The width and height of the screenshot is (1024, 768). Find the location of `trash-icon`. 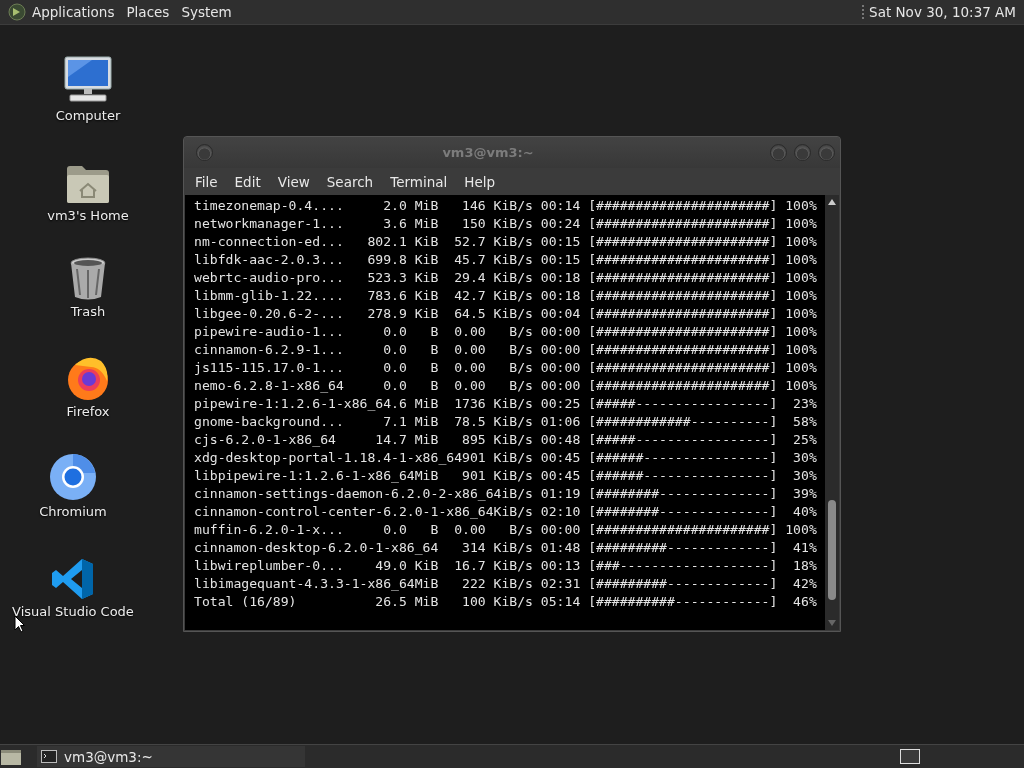

trash-icon is located at coordinates (88, 279).